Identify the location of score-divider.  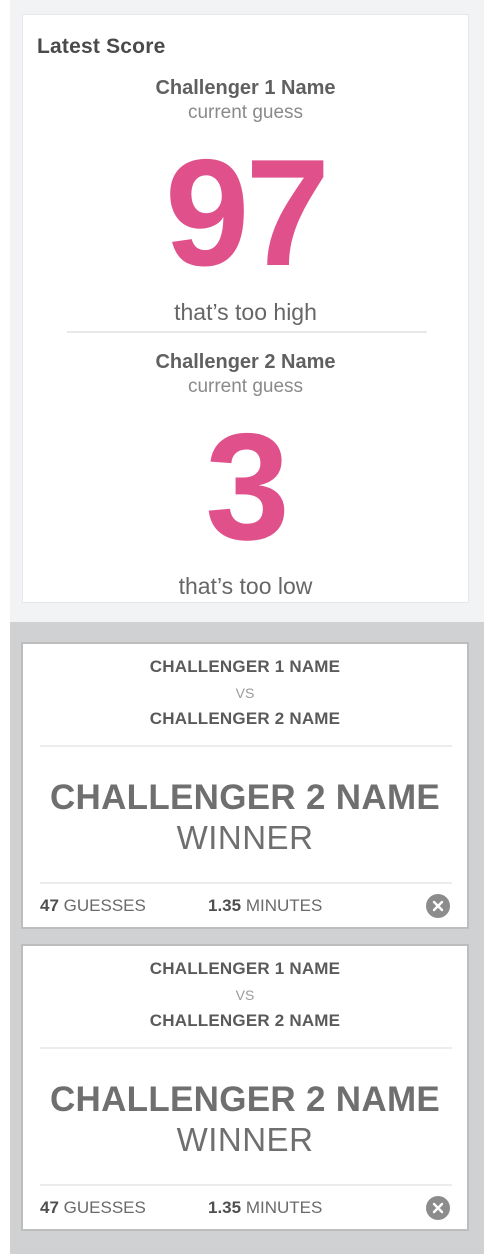
(247, 332).